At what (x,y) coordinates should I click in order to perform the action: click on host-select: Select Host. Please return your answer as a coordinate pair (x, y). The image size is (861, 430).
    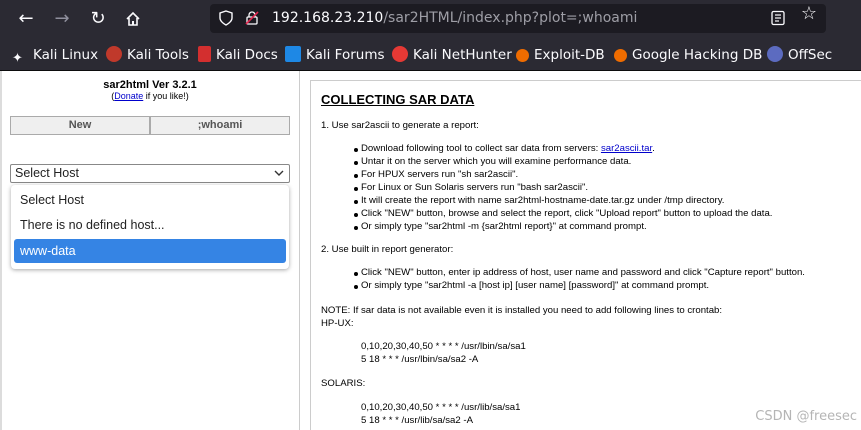
    Looking at the image, I should click on (150, 173).